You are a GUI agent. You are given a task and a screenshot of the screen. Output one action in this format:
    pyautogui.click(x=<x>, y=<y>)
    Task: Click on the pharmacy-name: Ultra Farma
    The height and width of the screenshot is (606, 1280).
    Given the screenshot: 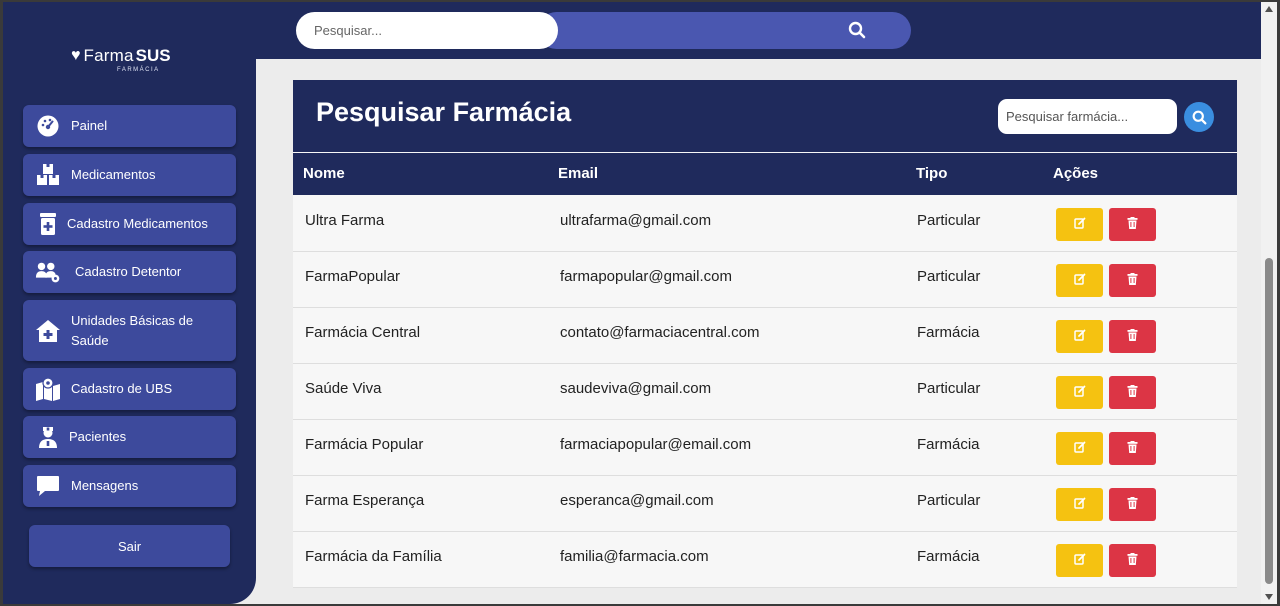 What is the action you would take?
    pyautogui.click(x=345, y=220)
    